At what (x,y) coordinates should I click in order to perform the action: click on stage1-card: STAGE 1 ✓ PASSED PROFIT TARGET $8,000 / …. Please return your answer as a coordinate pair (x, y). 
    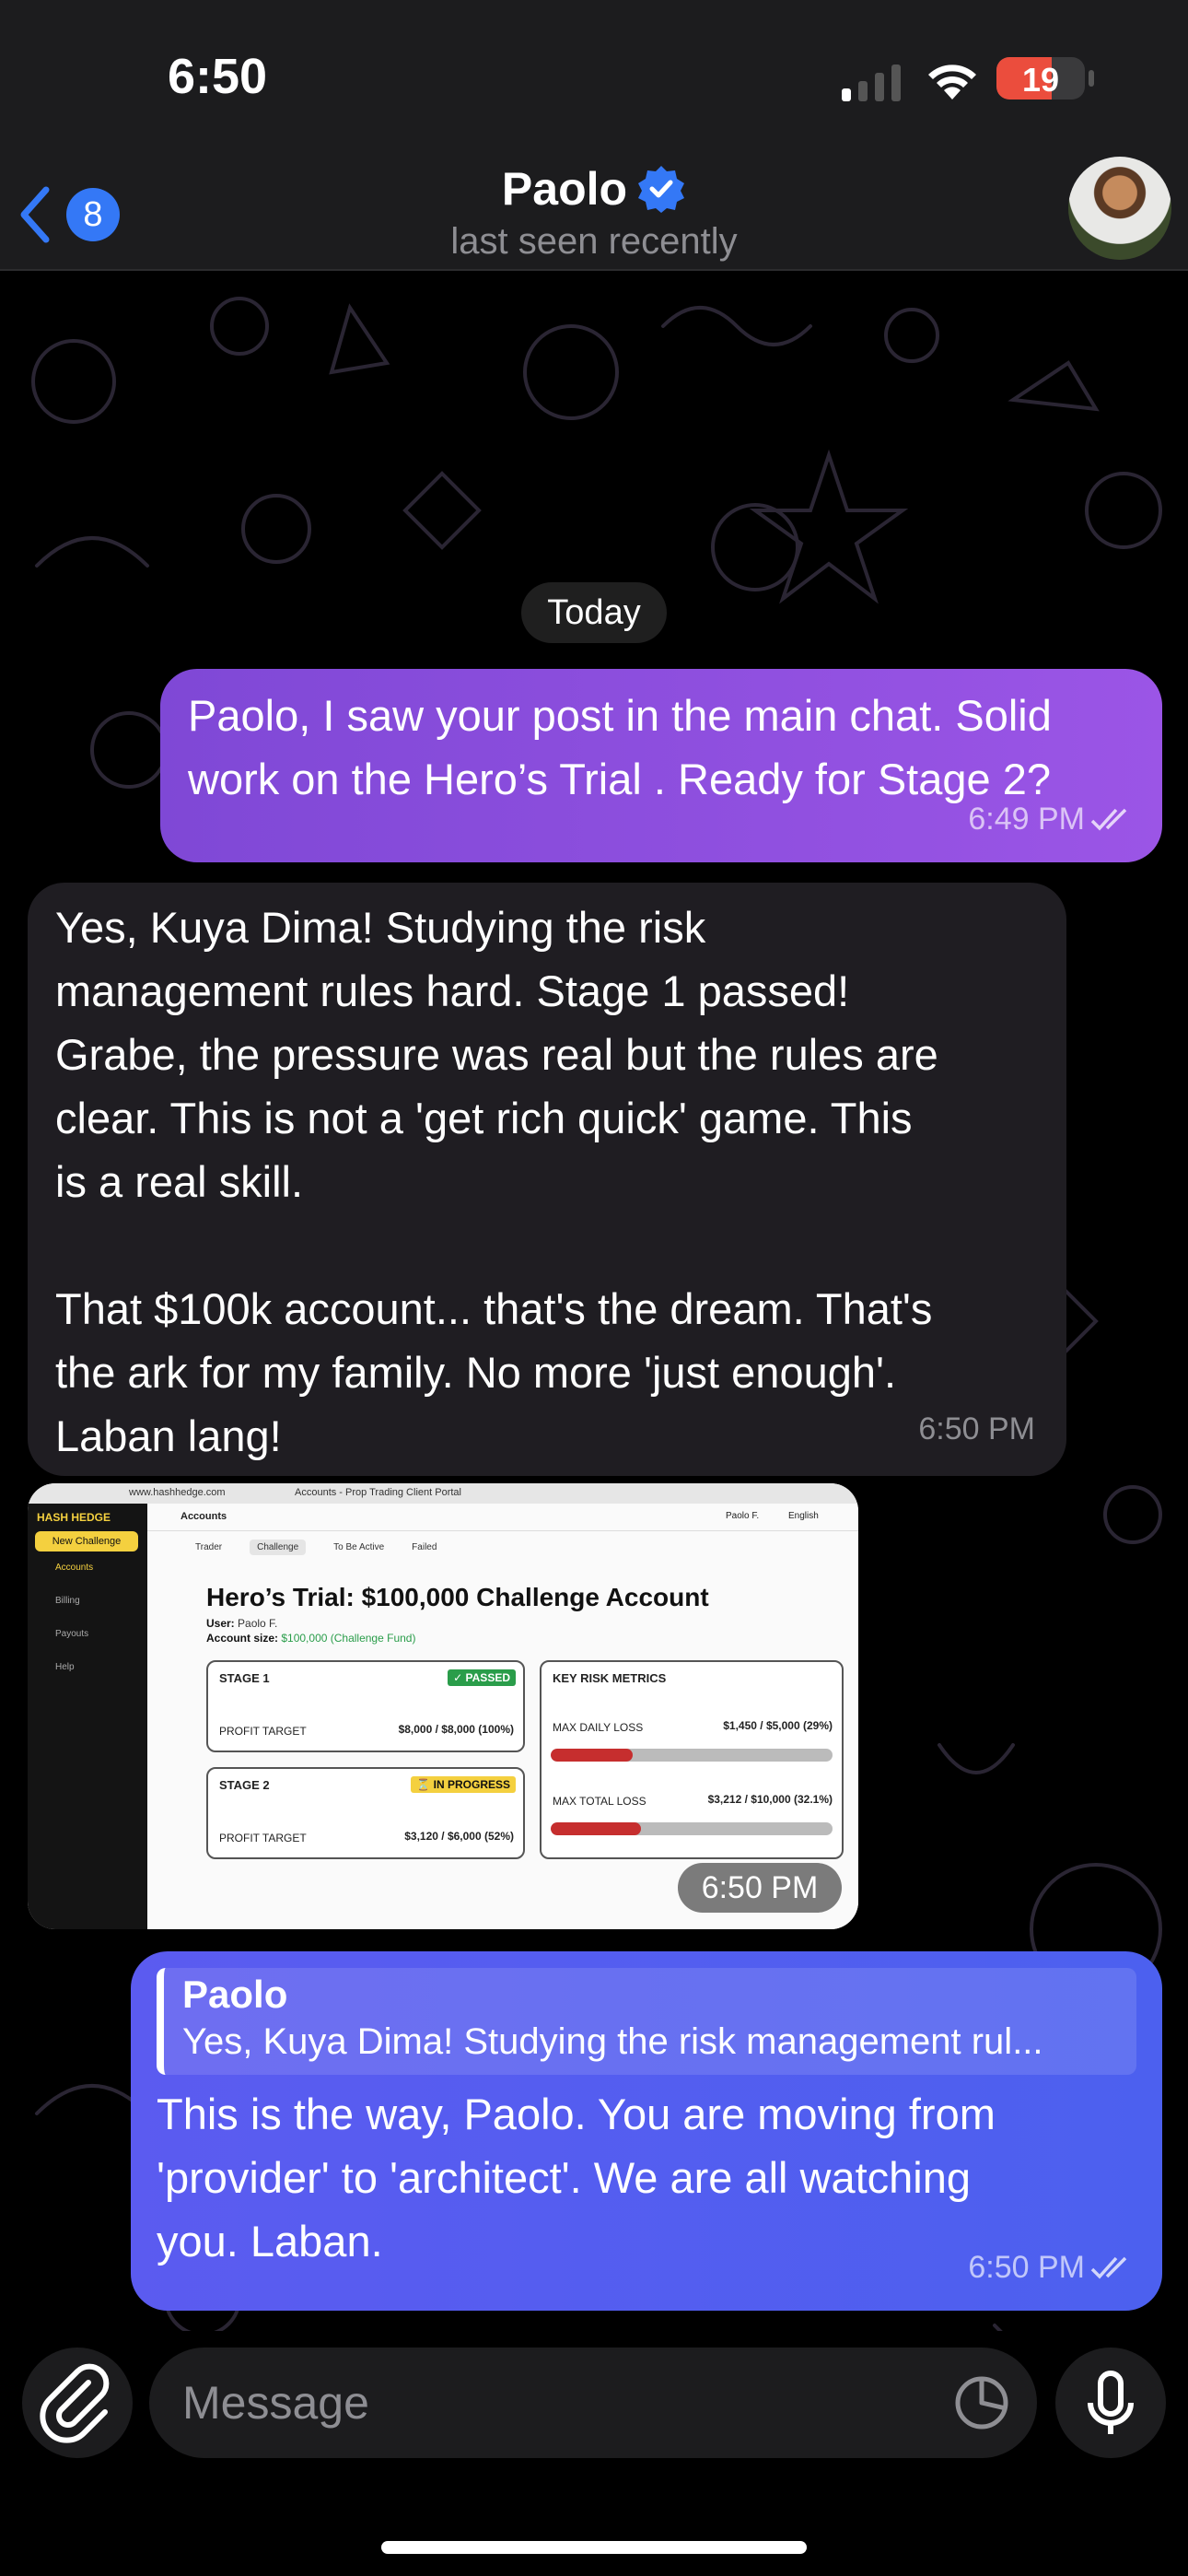
    Looking at the image, I should click on (365, 1706).